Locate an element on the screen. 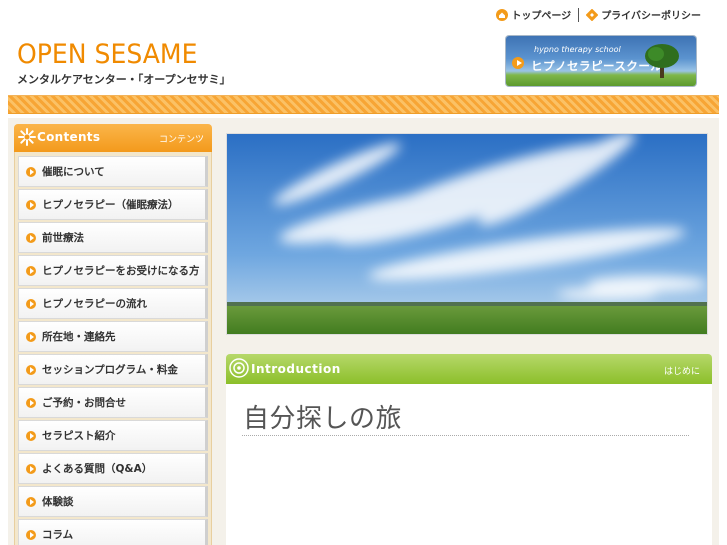 This screenshot has height=545, width=727. sidebar-item-label: 体験談 is located at coordinates (58, 502).